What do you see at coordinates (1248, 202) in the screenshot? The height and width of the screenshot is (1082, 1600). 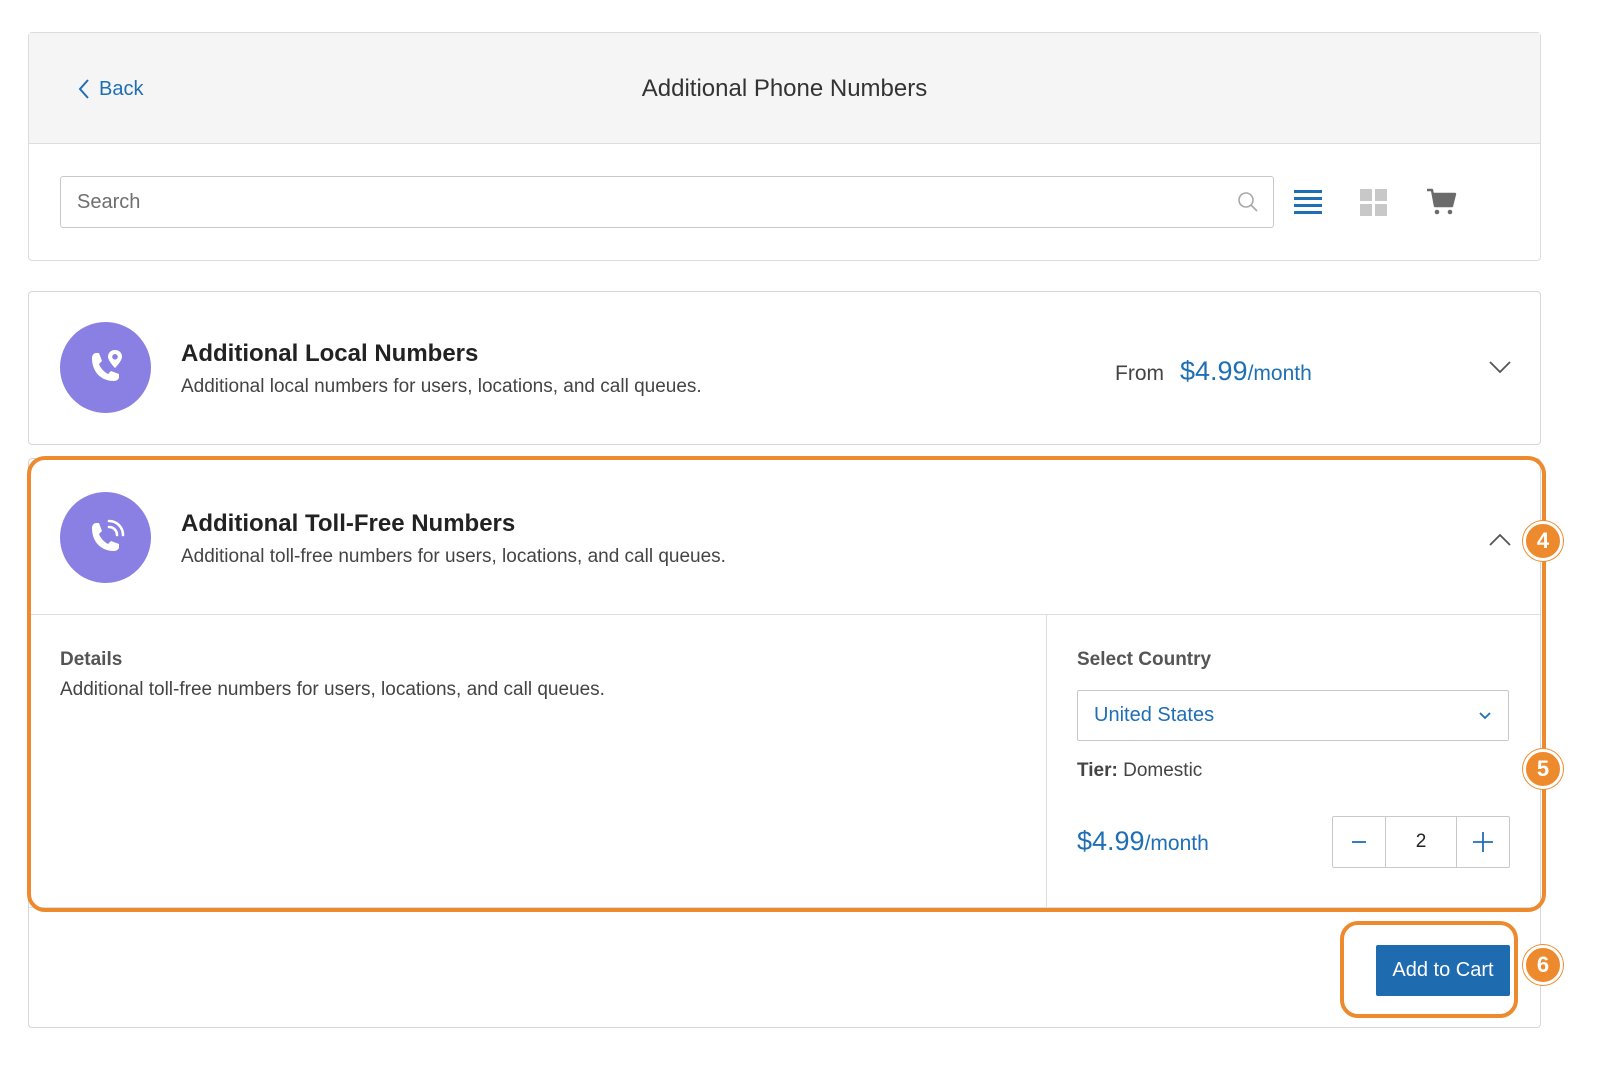 I see `search-icon` at bounding box center [1248, 202].